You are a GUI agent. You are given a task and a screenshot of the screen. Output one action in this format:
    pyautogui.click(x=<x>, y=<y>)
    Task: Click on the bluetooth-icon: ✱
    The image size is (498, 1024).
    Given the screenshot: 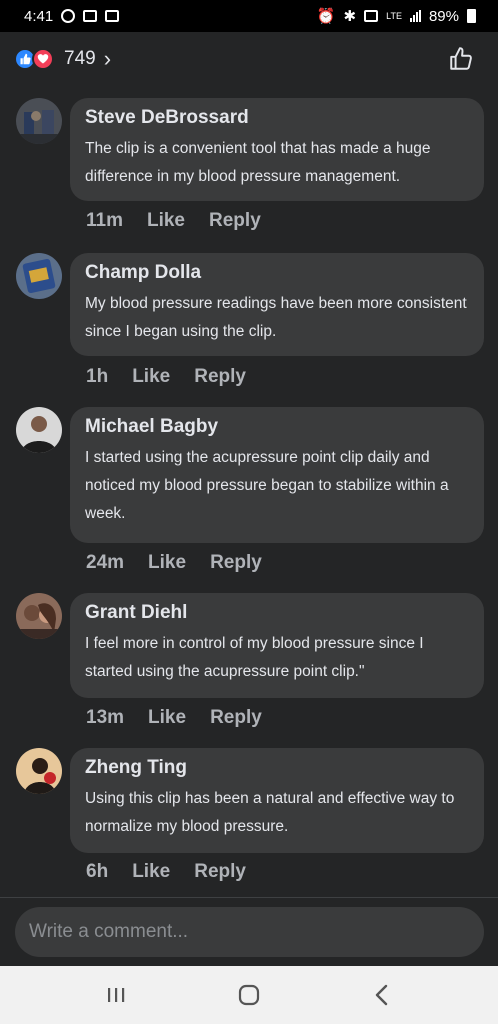 What is the action you would take?
    pyautogui.click(x=350, y=16)
    